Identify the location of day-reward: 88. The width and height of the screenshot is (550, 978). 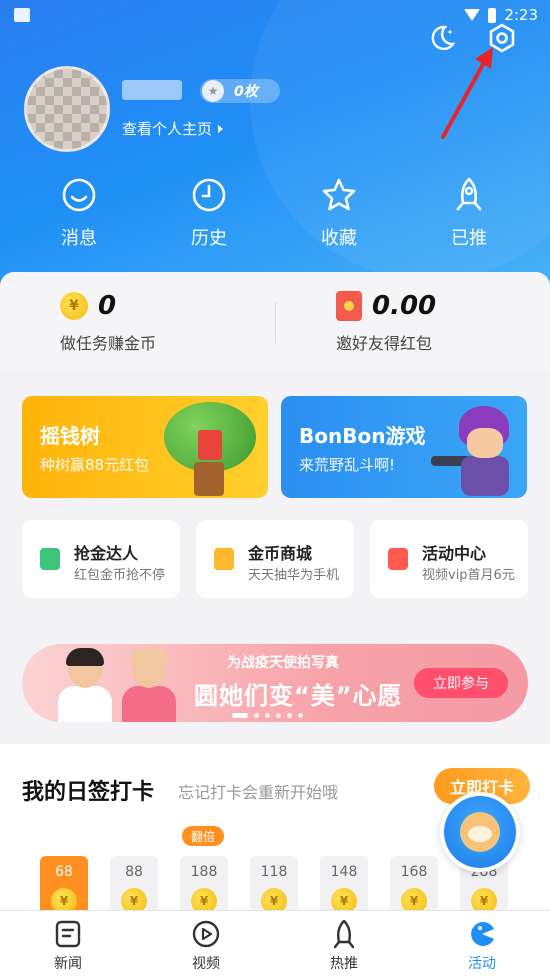
(134, 872).